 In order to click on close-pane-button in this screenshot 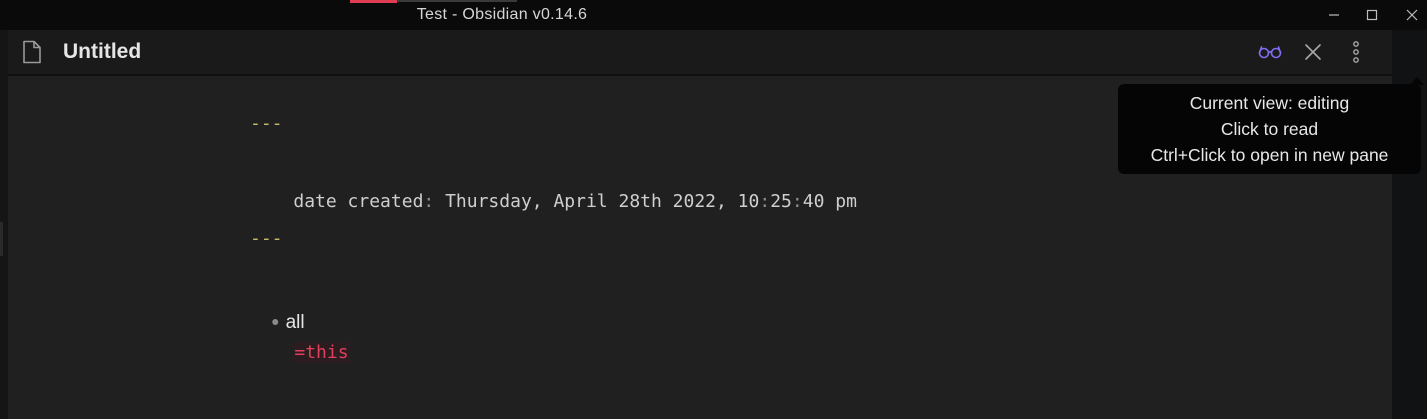, I will do `click(1313, 52)`.